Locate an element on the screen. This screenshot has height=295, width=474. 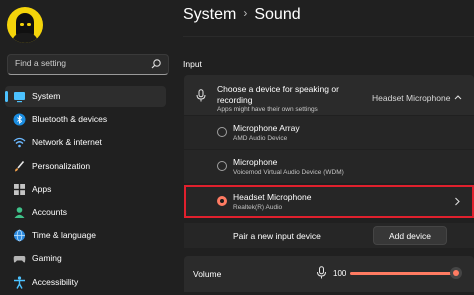
device-name: Headset Microphone is located at coordinates (272, 197).